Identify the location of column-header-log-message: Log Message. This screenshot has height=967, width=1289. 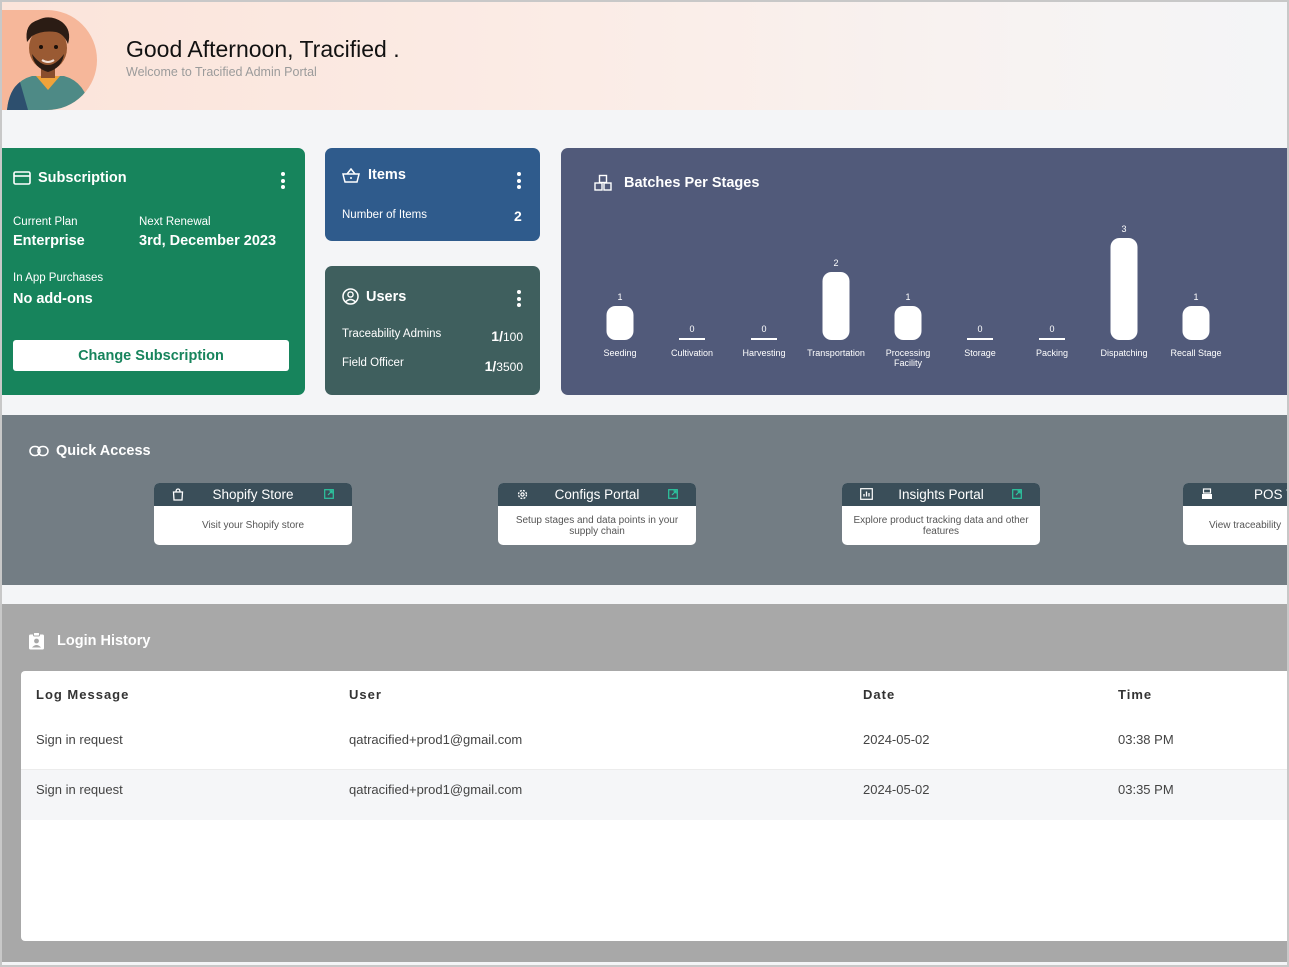
(82, 694).